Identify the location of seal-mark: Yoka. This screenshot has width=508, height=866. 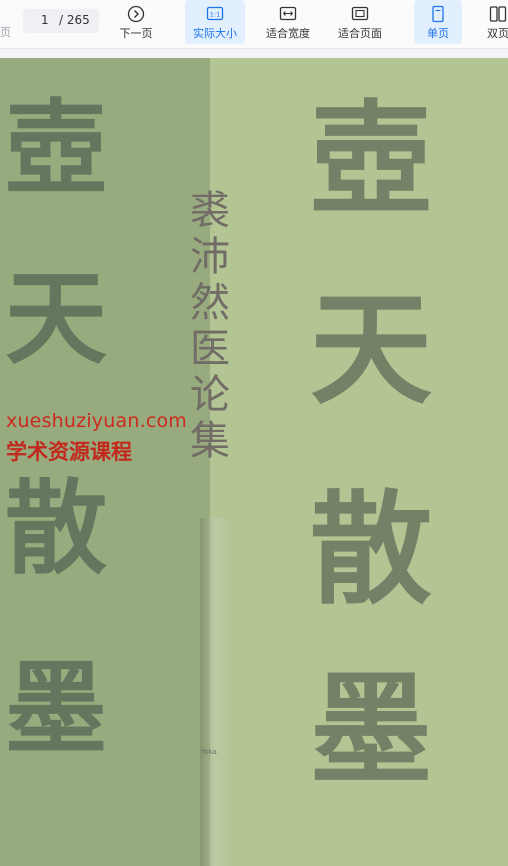
(209, 752).